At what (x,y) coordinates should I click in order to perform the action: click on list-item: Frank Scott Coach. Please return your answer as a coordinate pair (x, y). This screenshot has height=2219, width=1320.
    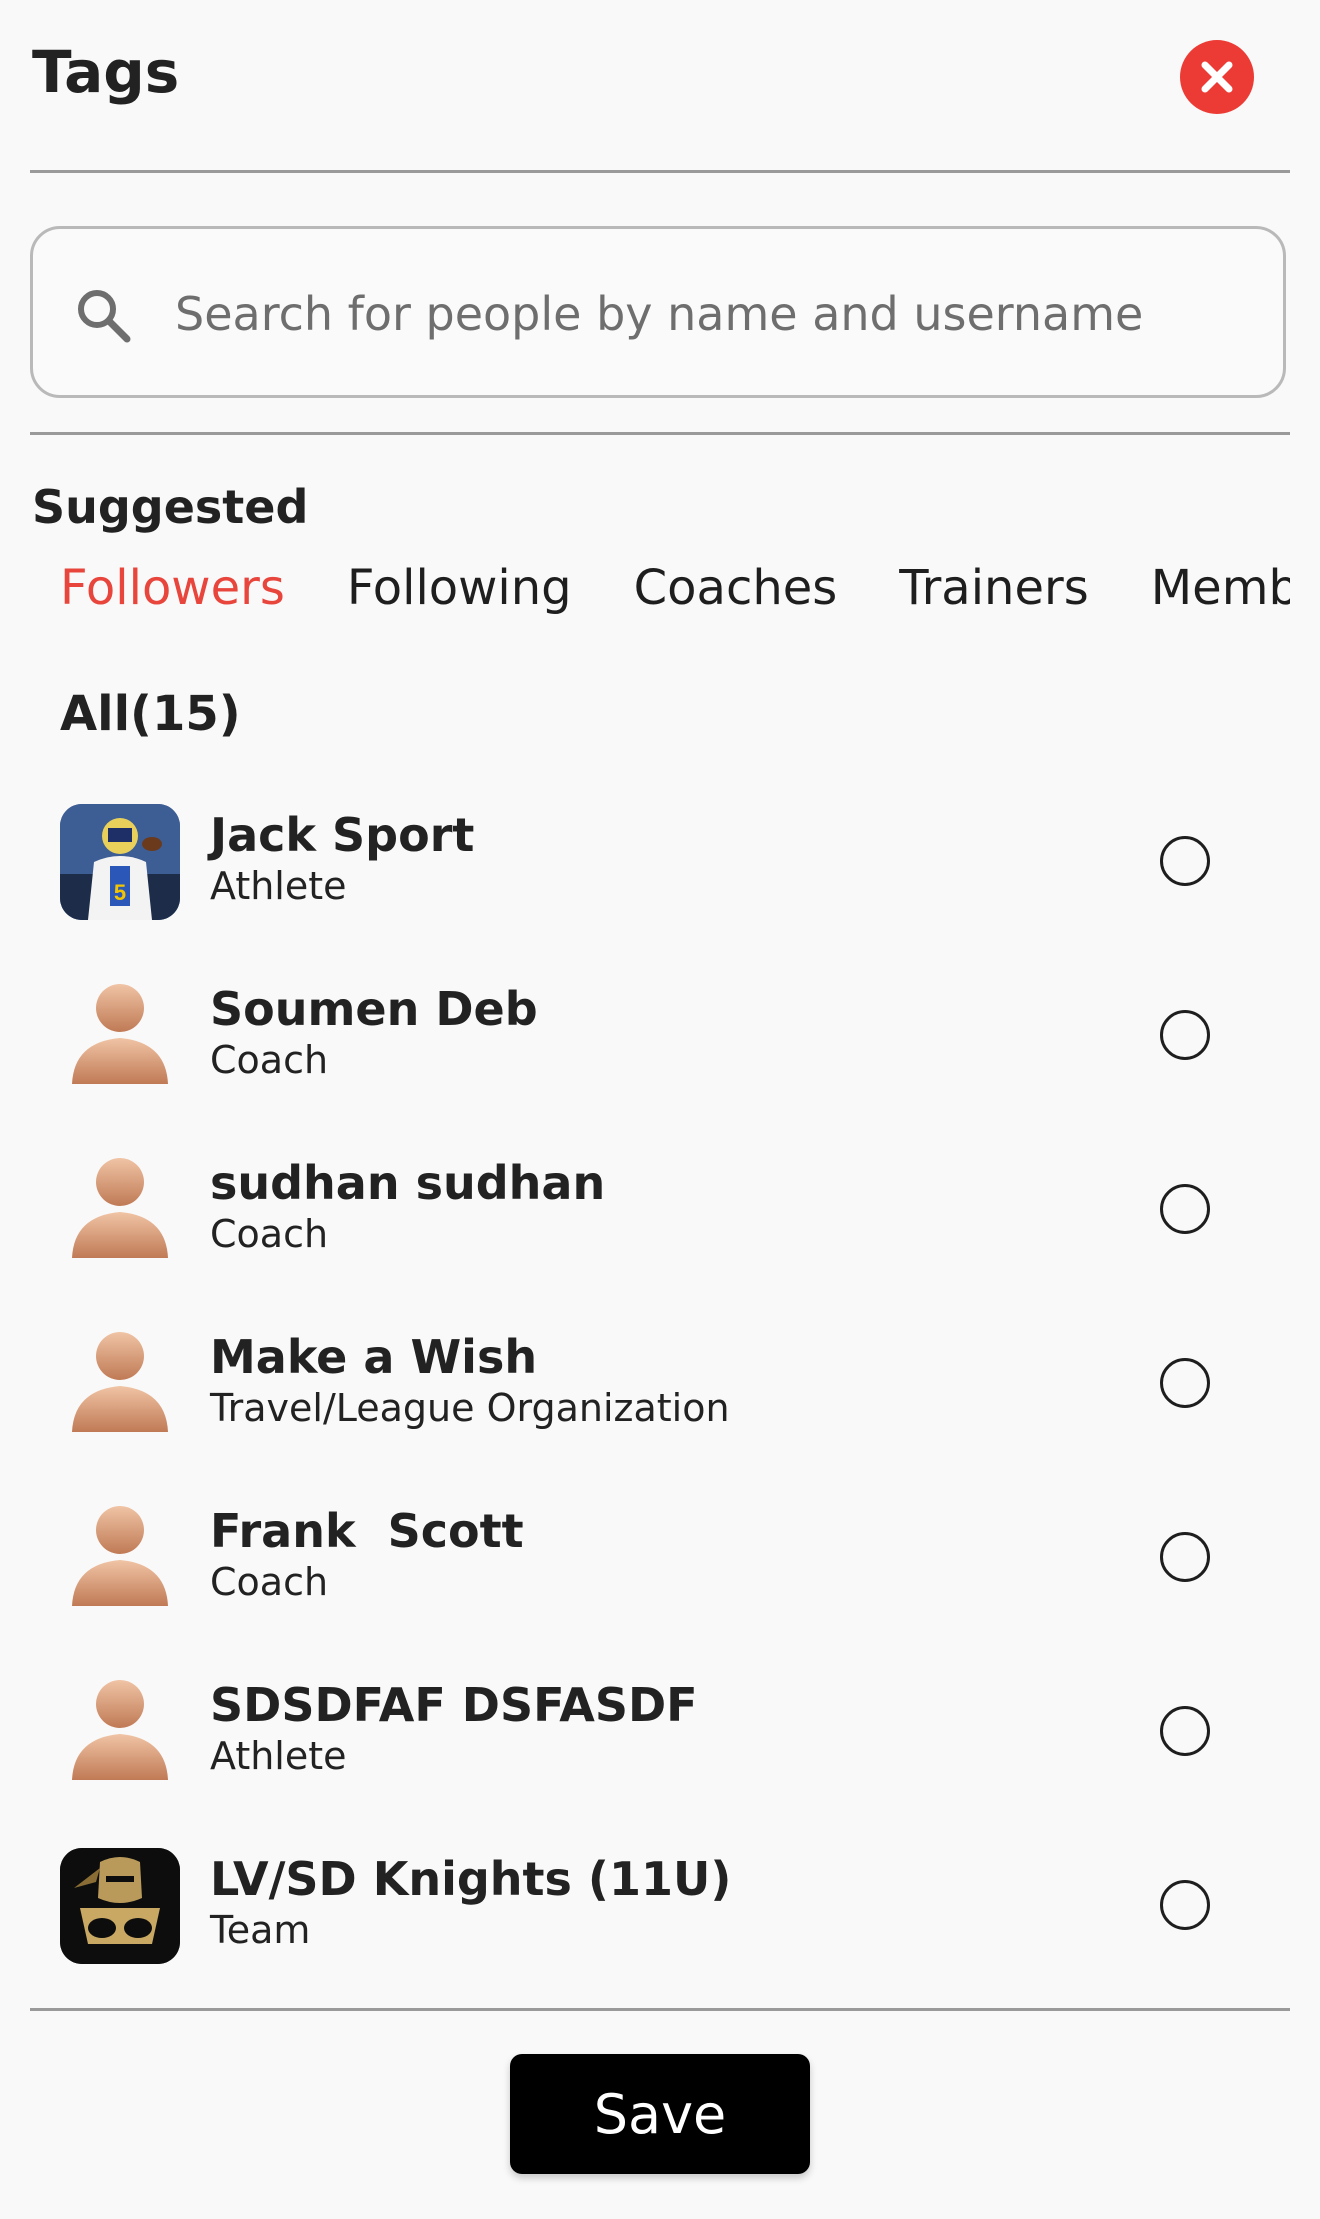
    Looking at the image, I should click on (660, 1587).